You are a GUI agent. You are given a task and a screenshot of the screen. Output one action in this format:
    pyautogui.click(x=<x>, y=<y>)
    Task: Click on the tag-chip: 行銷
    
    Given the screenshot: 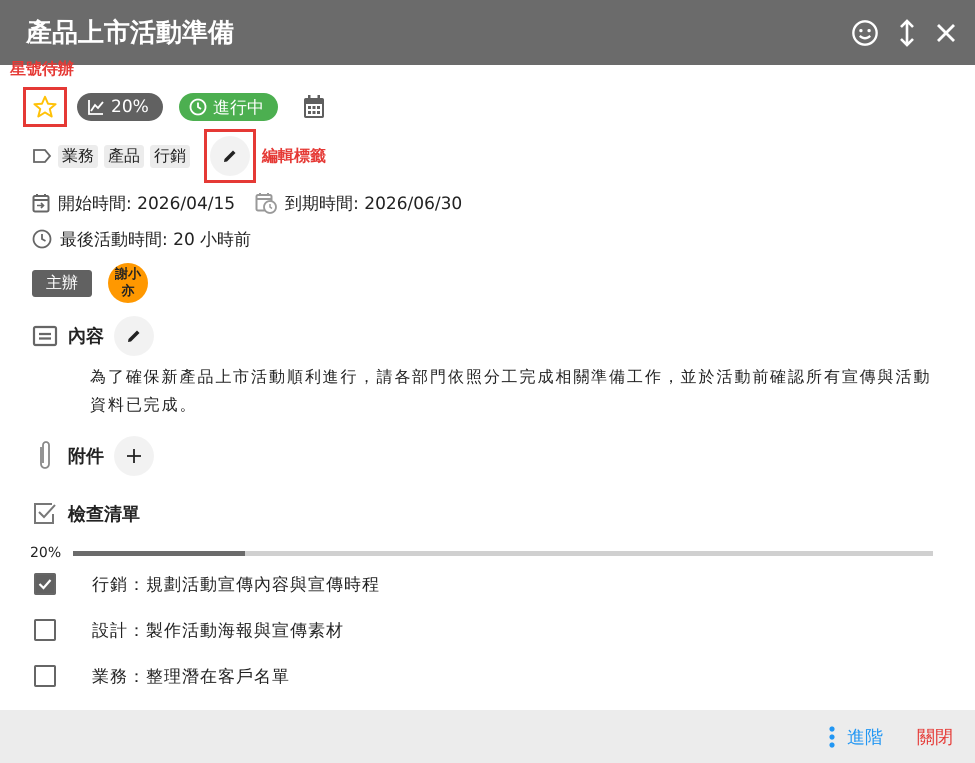 What is the action you would take?
    pyautogui.click(x=170, y=156)
    